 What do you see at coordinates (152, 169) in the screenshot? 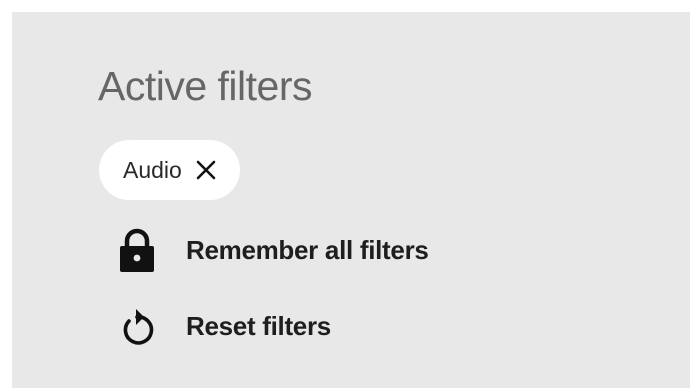
I see `filter-chip-label: Audio` at bounding box center [152, 169].